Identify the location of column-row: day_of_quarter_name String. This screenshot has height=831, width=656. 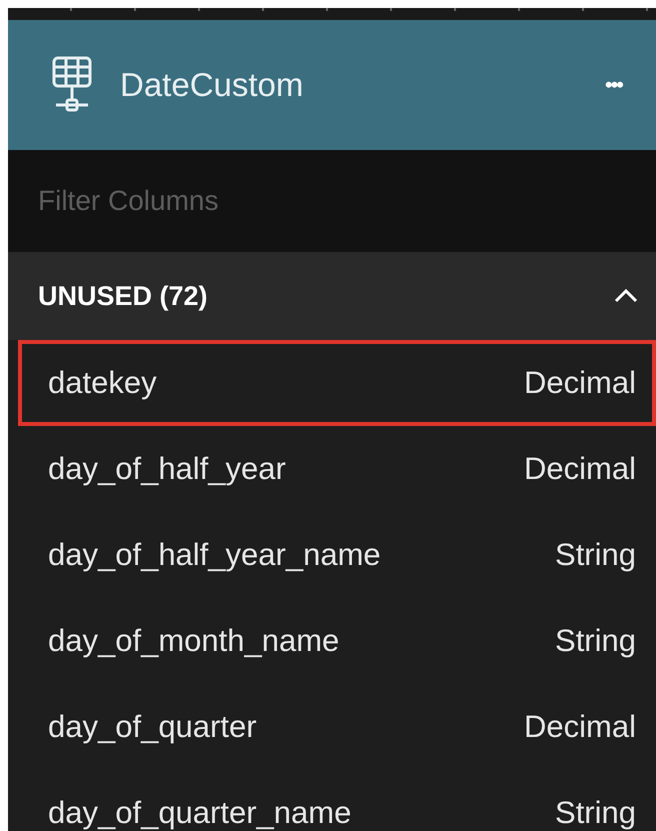
(332, 800).